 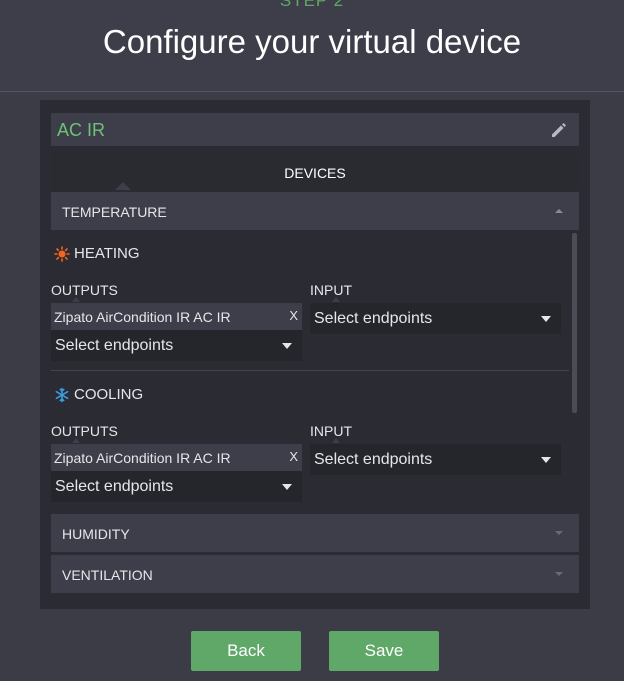 I want to click on heating-output-select-value: Select endpoints, so click(x=114, y=345).